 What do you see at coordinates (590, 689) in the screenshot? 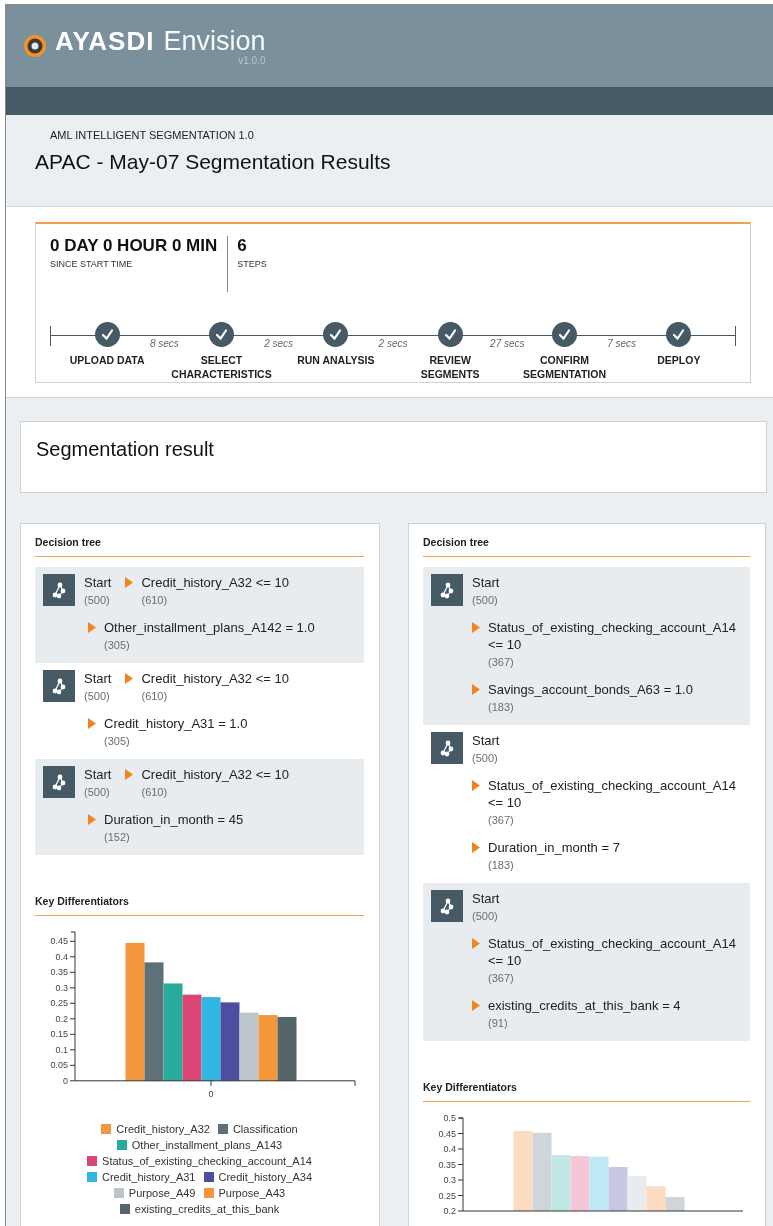
I see `condition-label: Savings_account_bonds_A63 = 1.0` at bounding box center [590, 689].